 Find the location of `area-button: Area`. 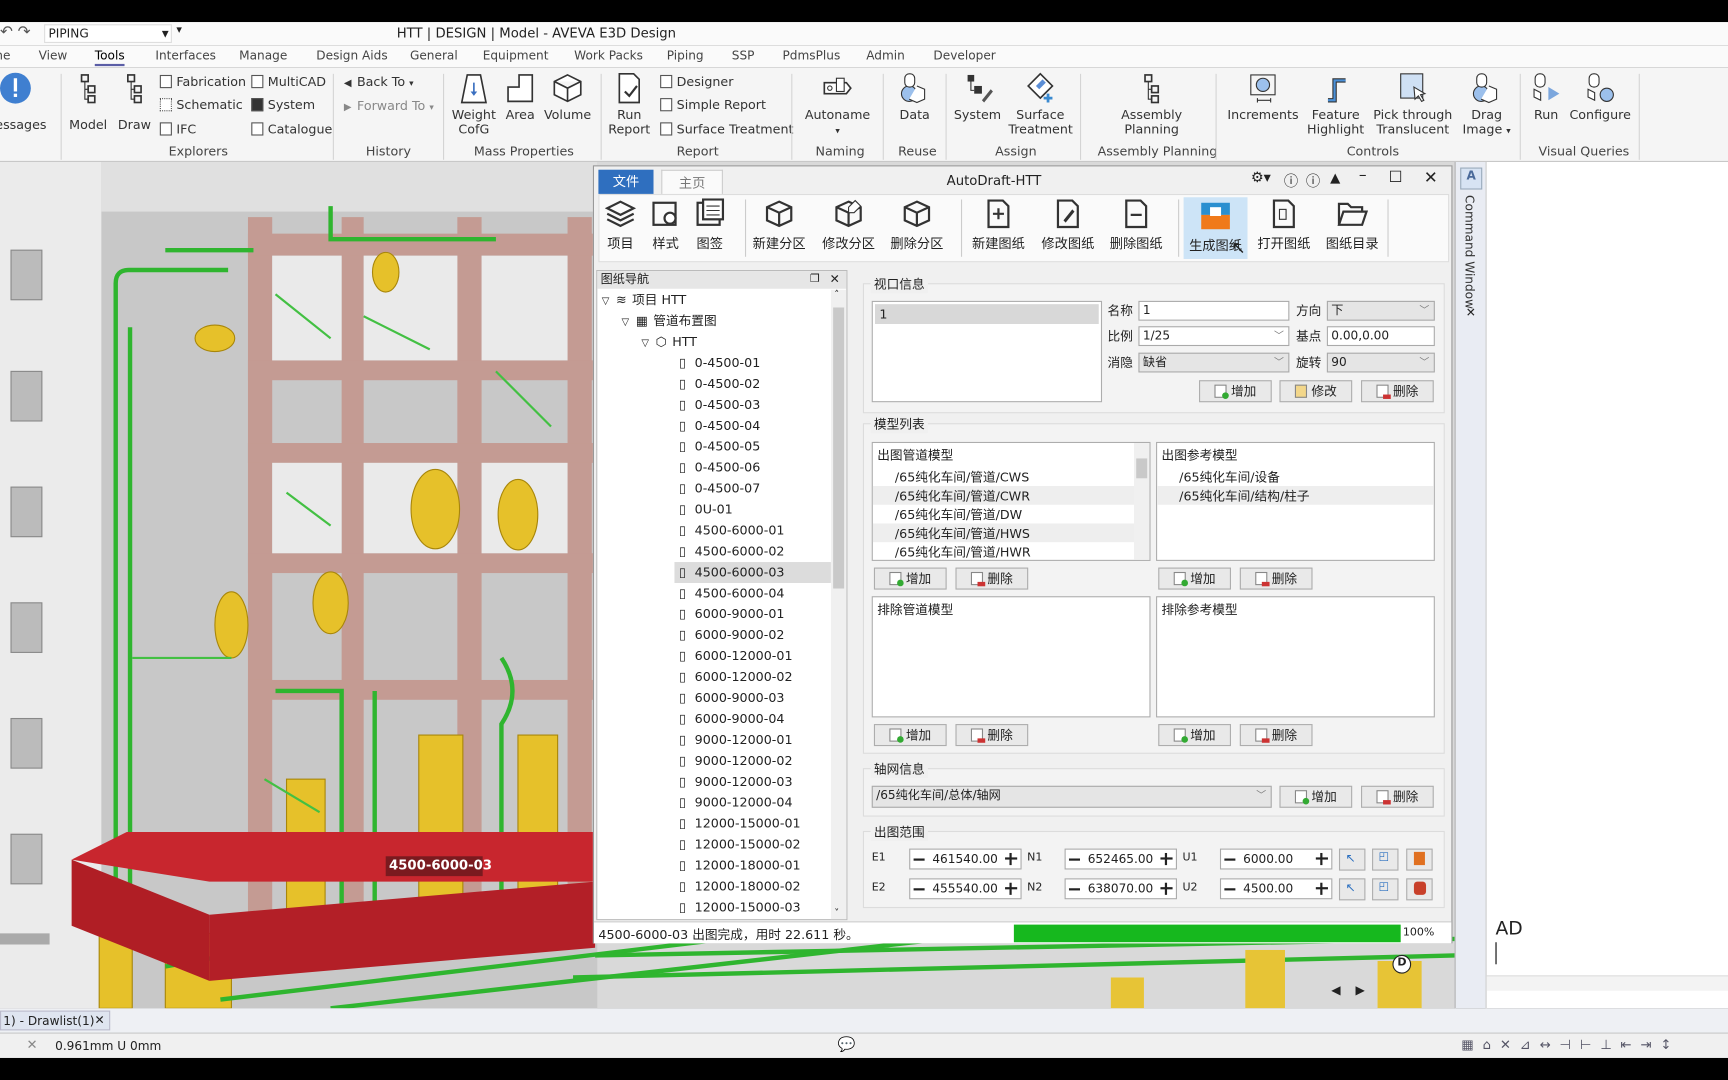

area-button: Area is located at coordinates (519, 97).